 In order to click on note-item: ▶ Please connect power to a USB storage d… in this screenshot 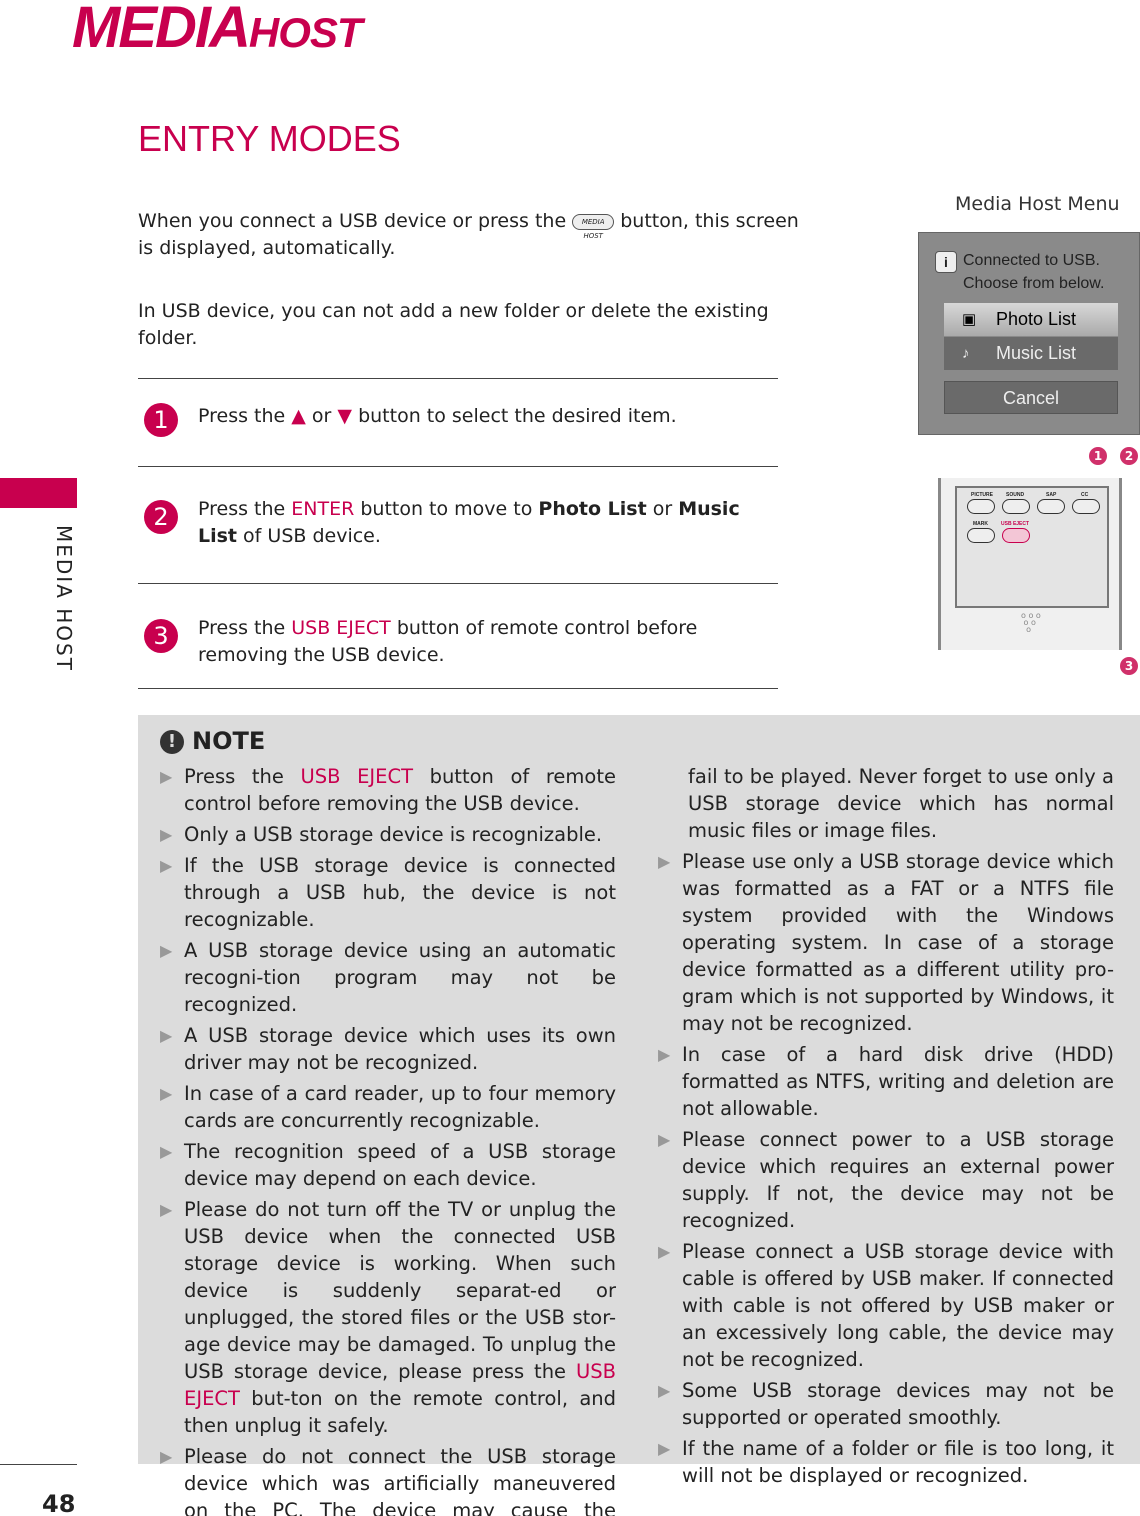, I will do `click(886, 1180)`.